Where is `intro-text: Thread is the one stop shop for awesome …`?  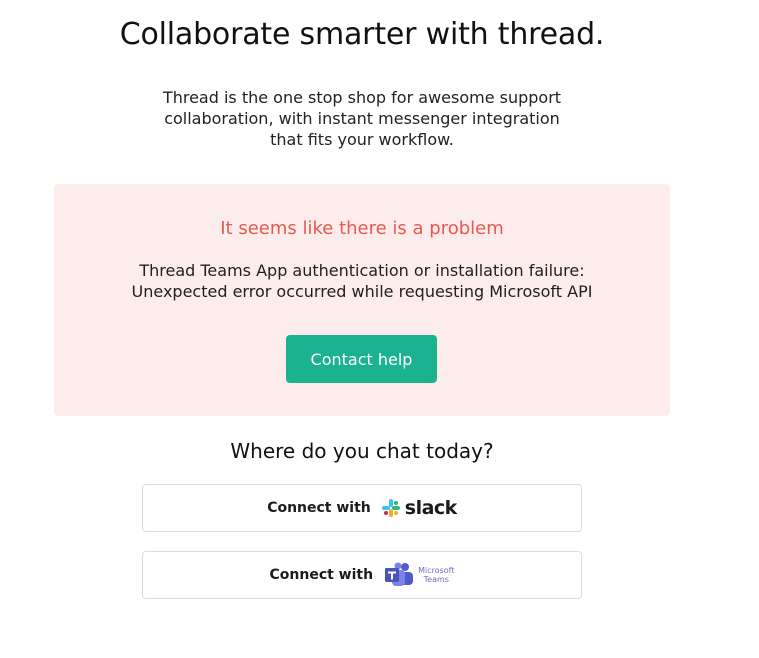 intro-text: Thread is the one stop shop for awesome … is located at coordinates (362, 118).